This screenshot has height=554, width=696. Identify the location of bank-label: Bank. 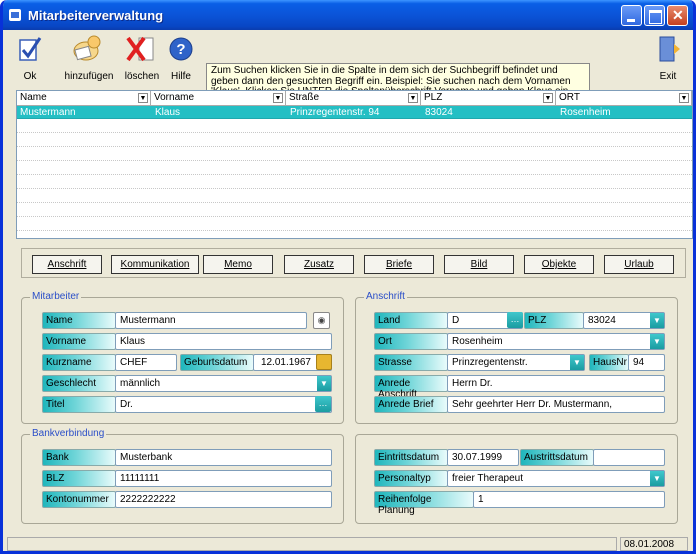
(79, 457).